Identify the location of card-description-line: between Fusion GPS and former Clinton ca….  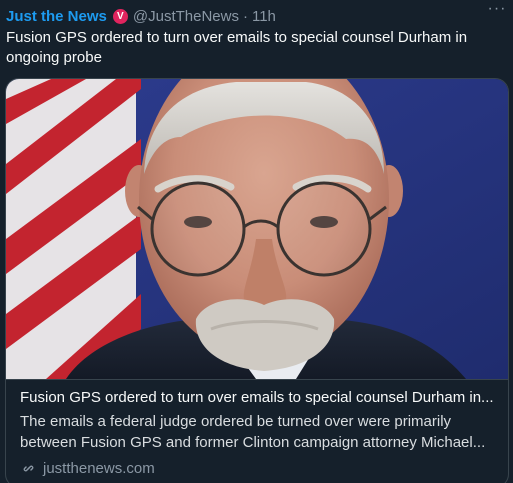
(253, 442).